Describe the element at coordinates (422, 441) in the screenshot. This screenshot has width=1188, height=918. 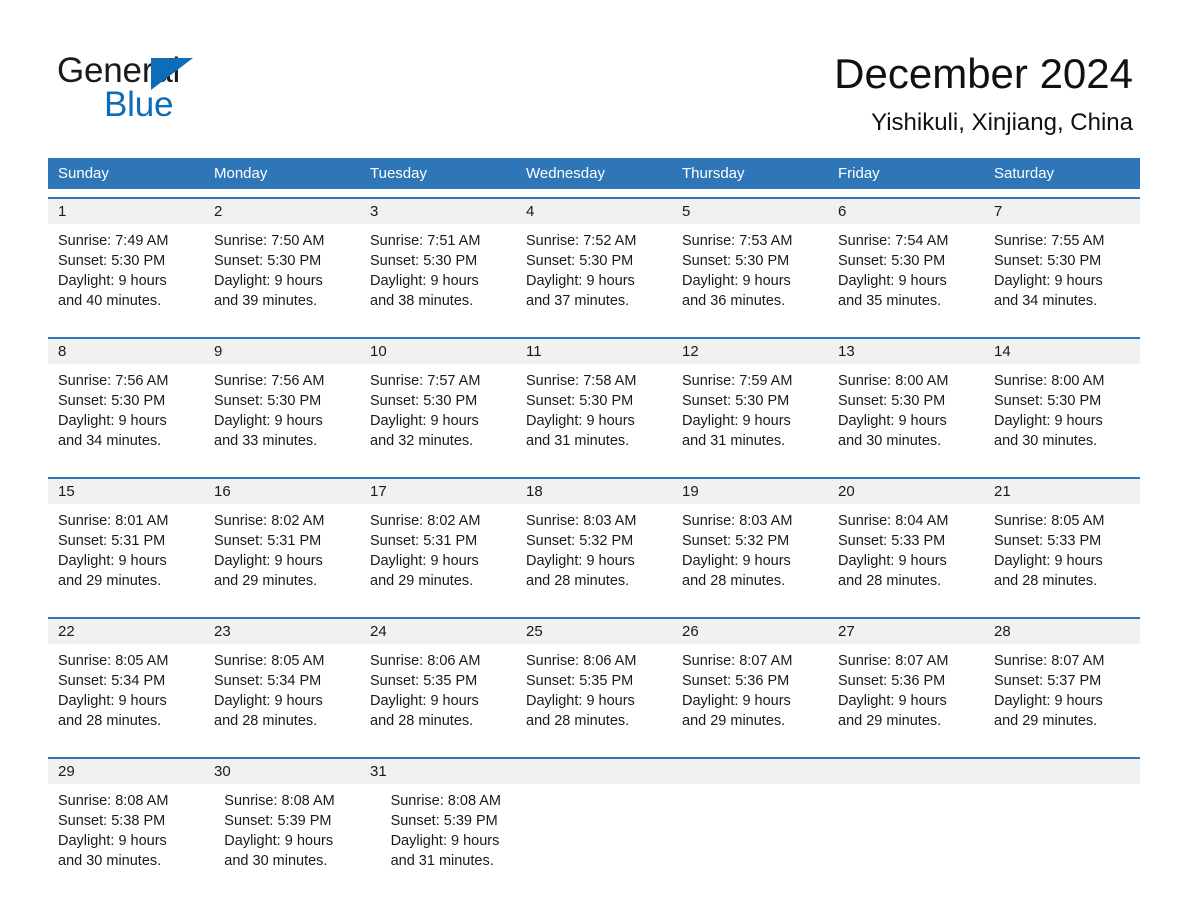
I see `daylight-text-line2: and 32 minutes.` at that location.